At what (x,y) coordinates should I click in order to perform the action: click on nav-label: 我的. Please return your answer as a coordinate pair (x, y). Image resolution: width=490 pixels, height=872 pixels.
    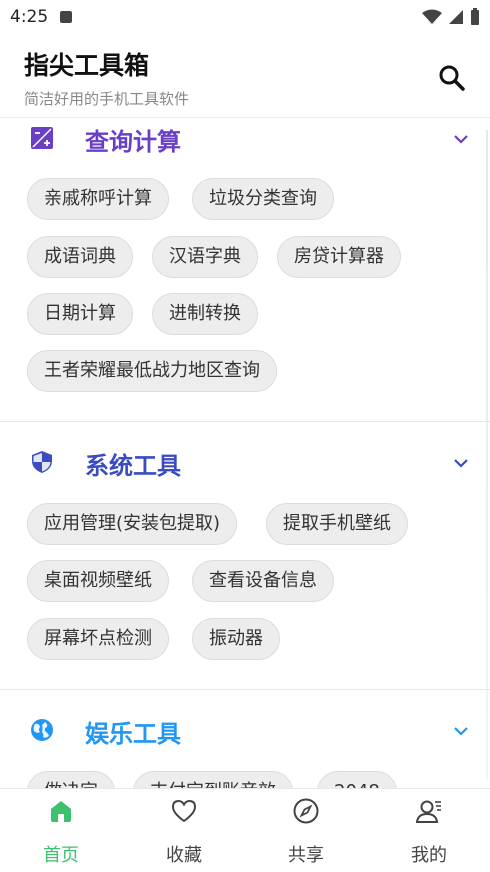
    Looking at the image, I should click on (429, 855).